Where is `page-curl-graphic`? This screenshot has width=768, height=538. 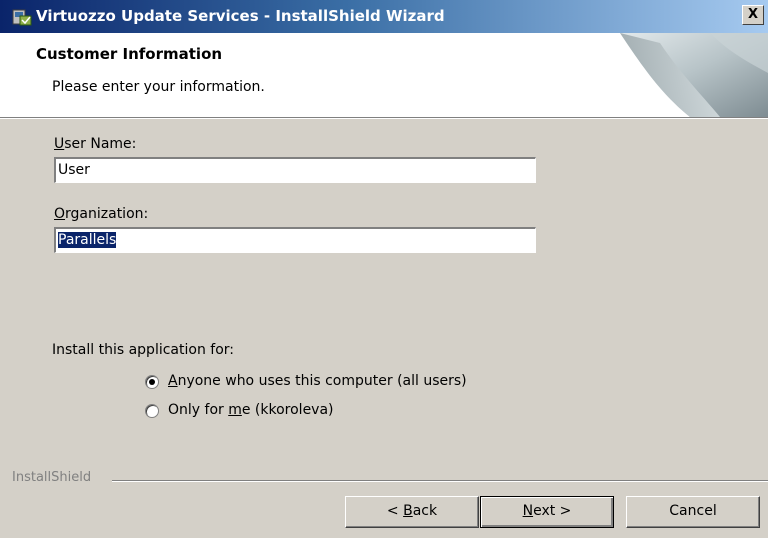
page-curl-graphic is located at coordinates (684, 75).